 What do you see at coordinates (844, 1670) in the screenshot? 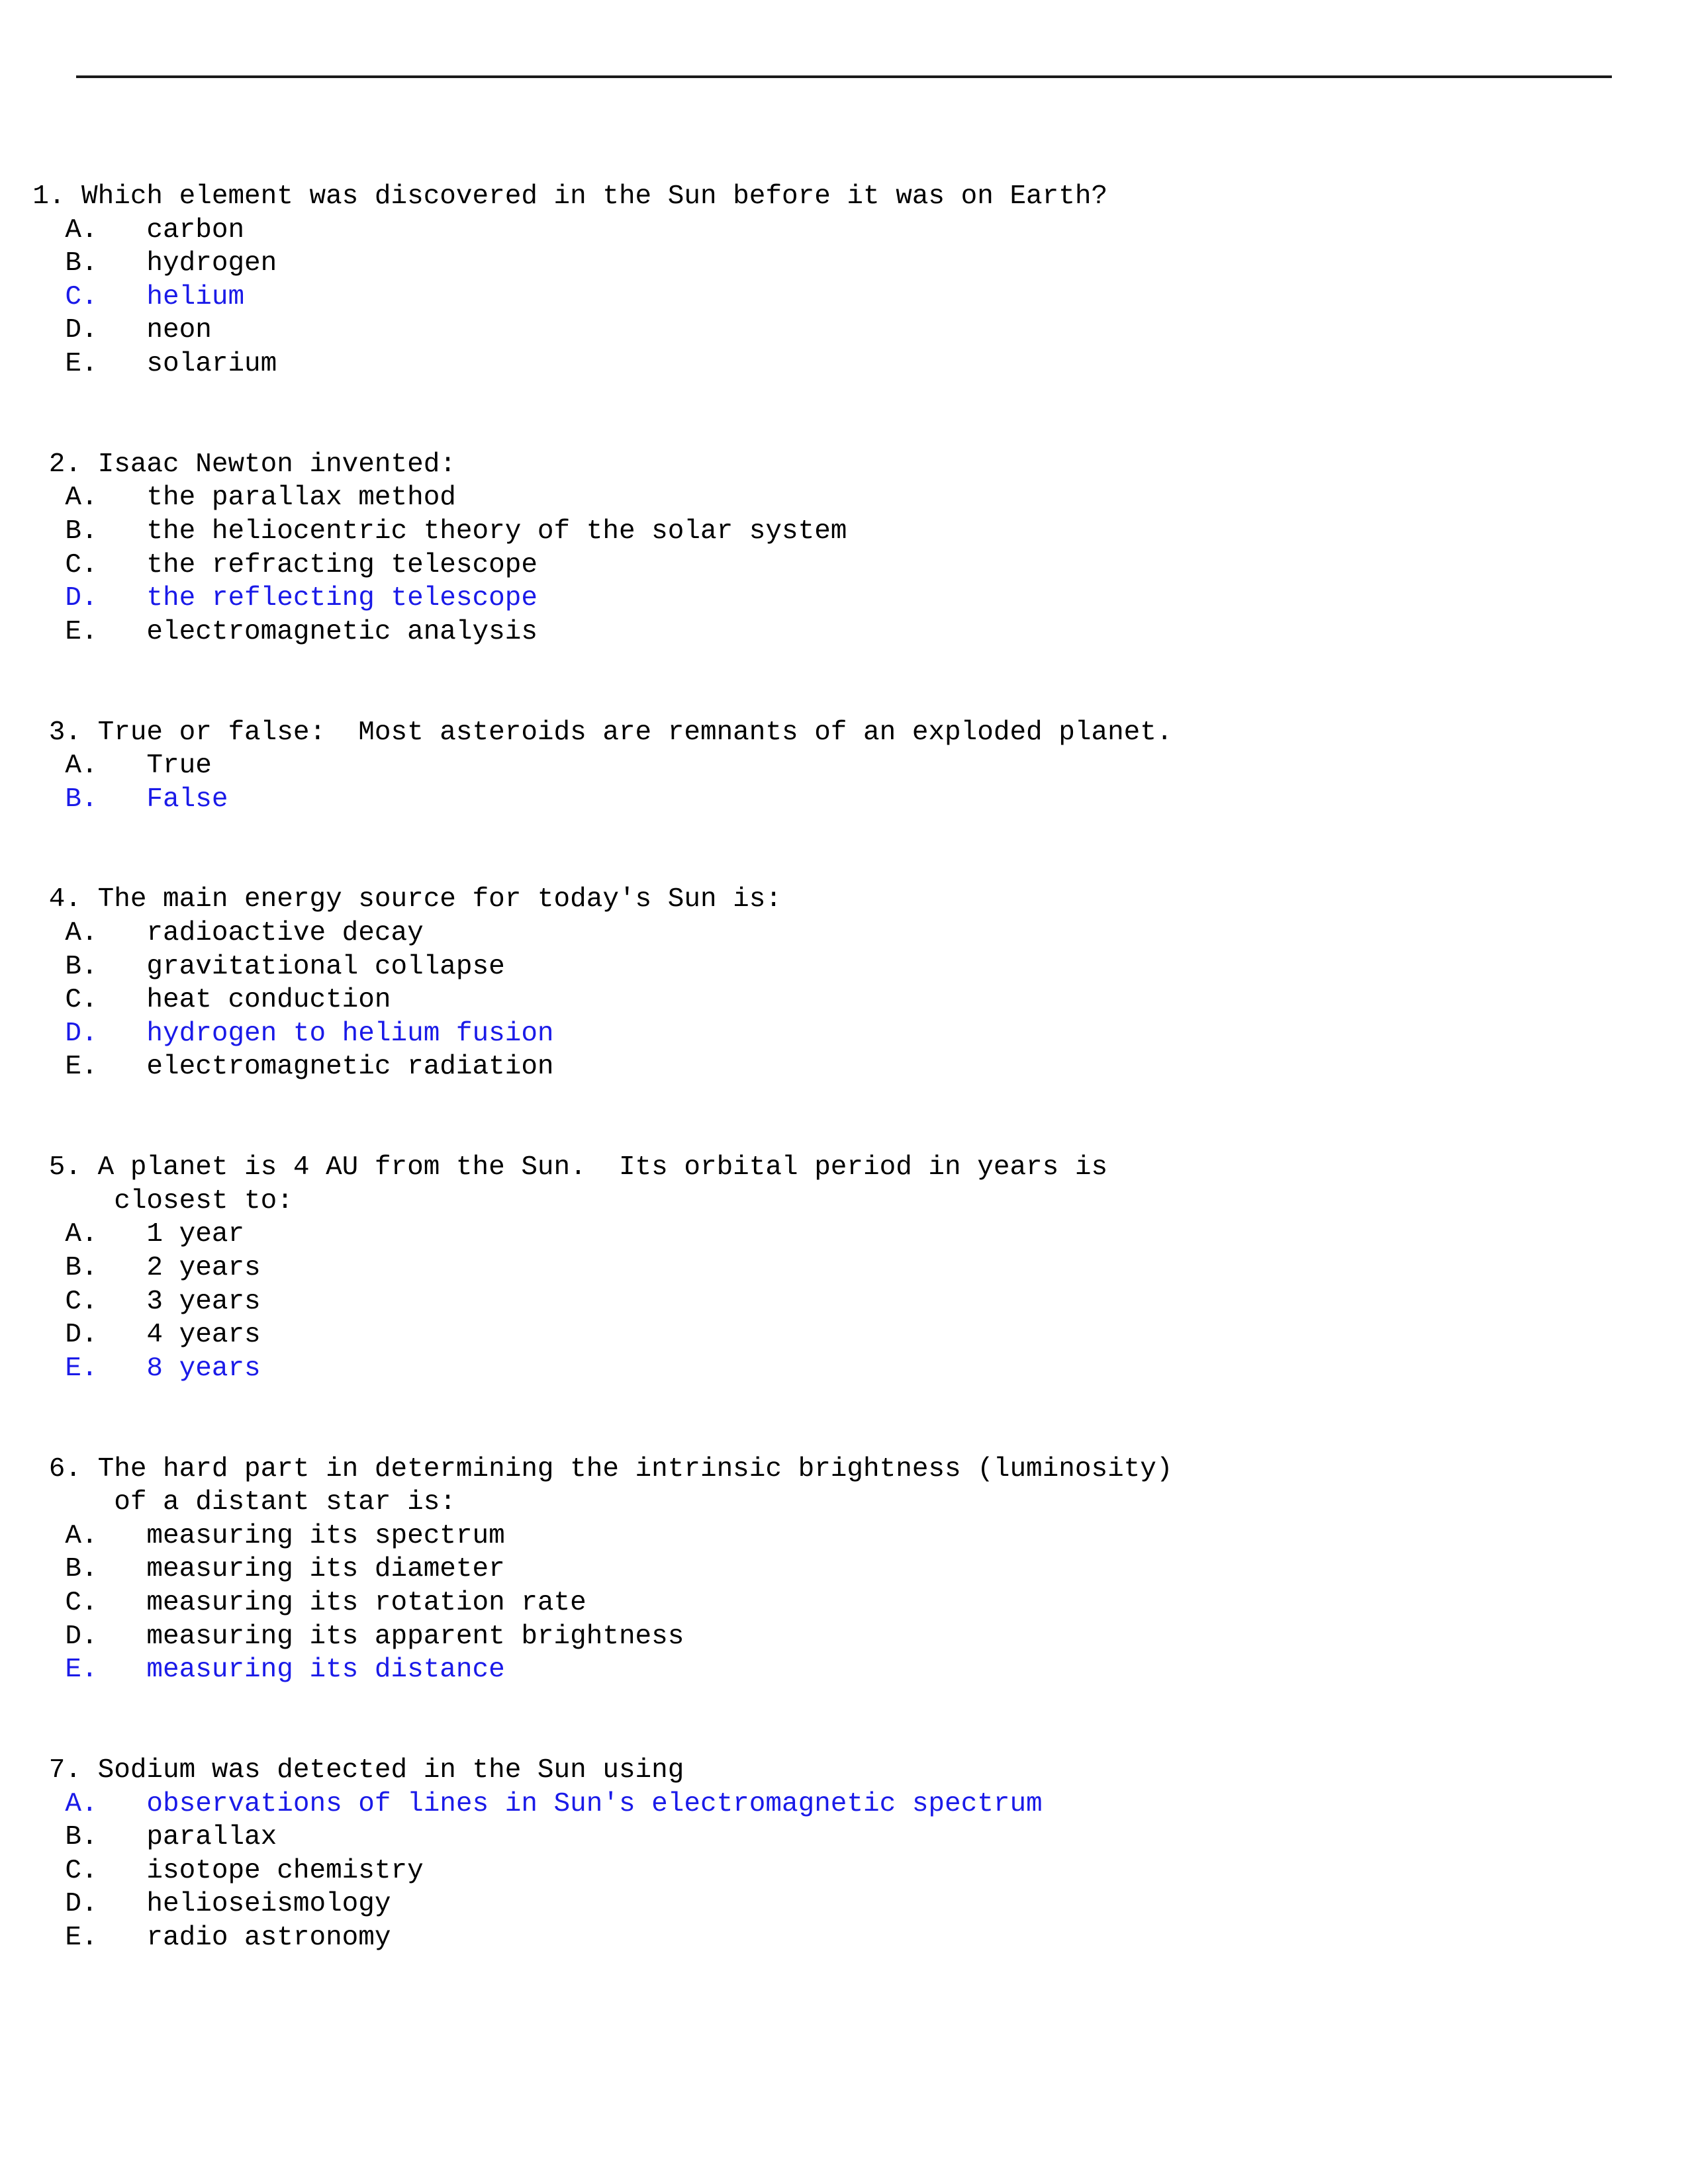
I see `answer-option-correct: E. measuring its distance` at bounding box center [844, 1670].